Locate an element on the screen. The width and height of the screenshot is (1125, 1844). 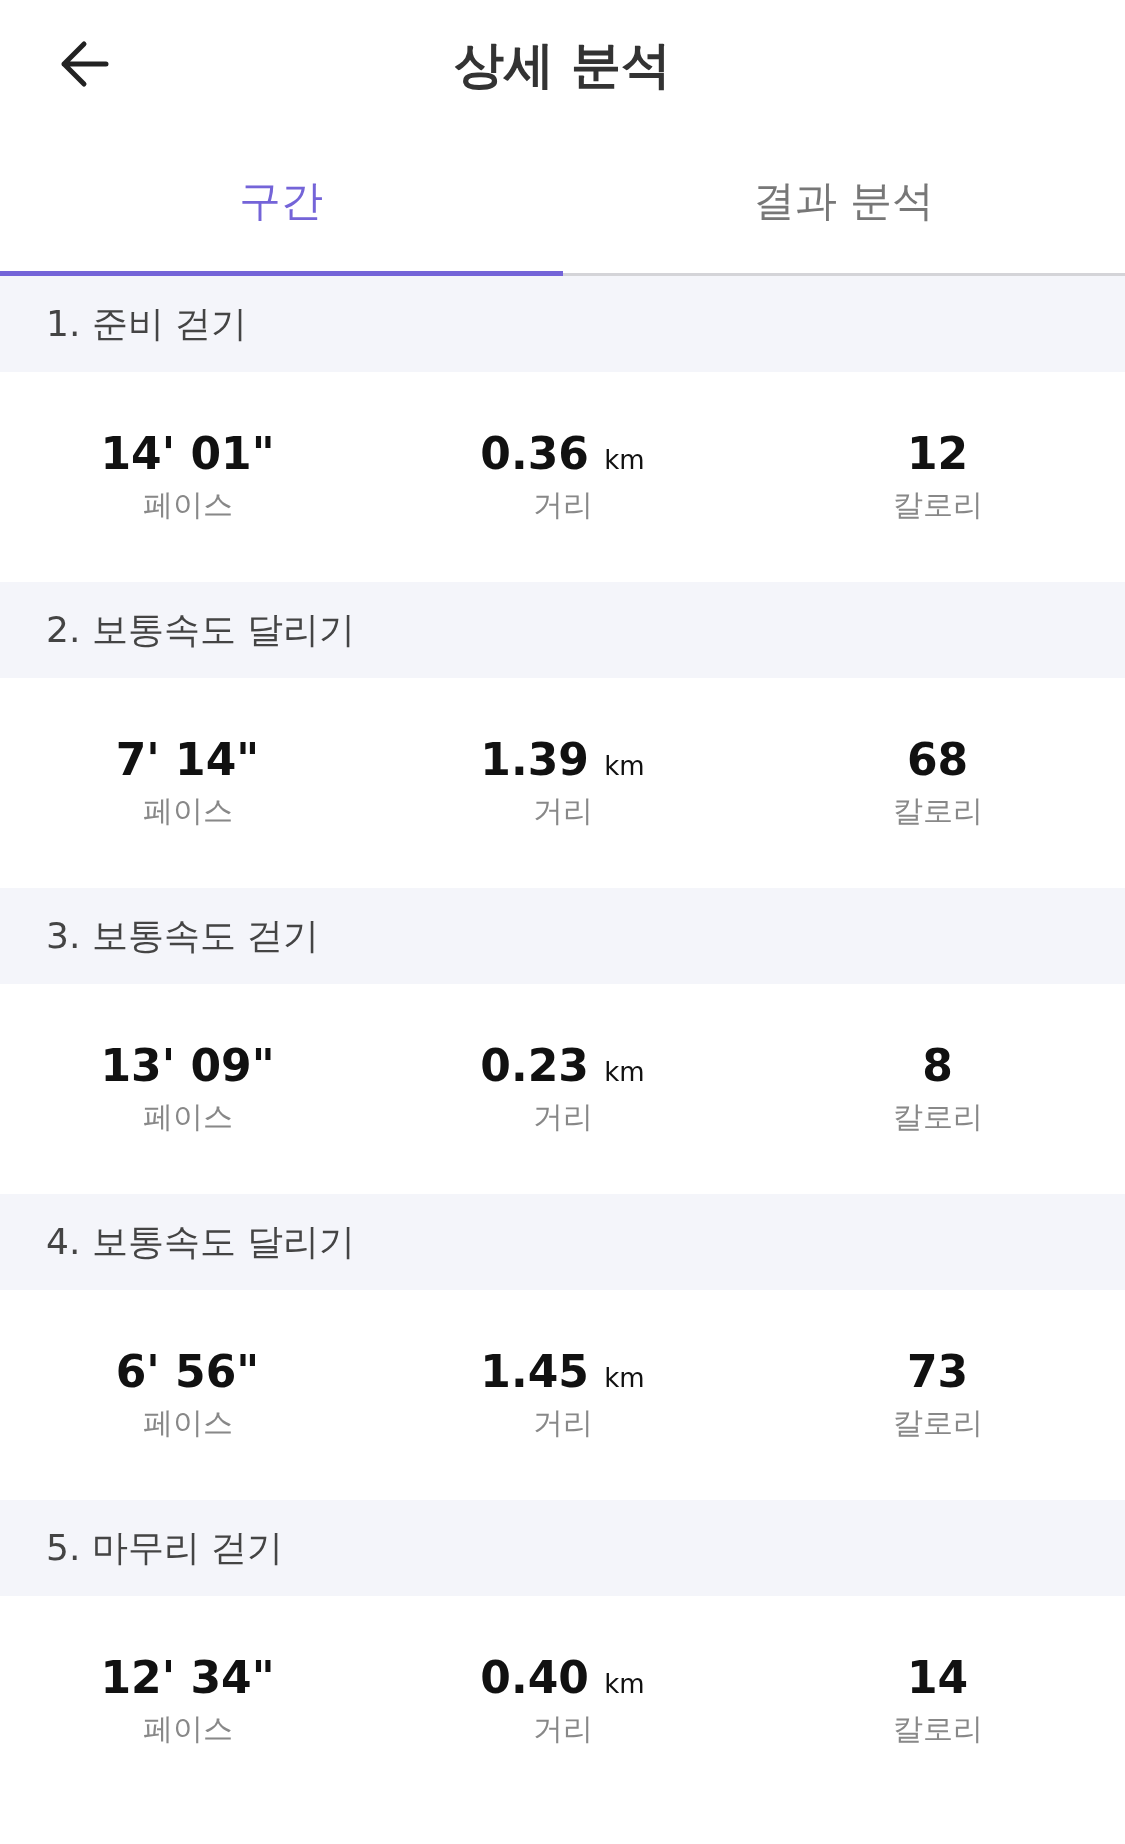
calories-value: 8 is located at coordinates (937, 1065).